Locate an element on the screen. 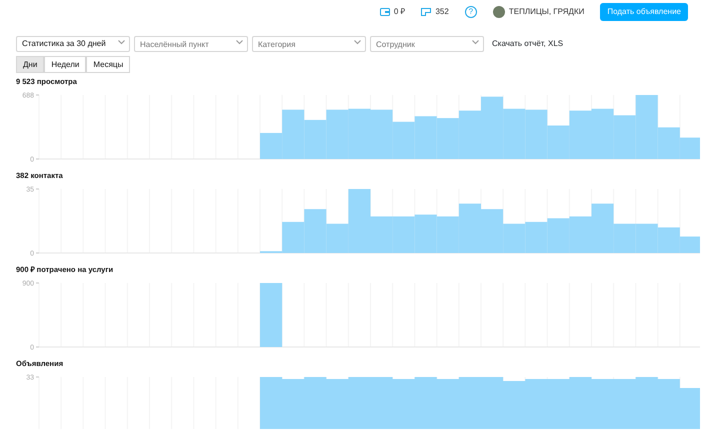  wallet-icon is located at coordinates (385, 12).